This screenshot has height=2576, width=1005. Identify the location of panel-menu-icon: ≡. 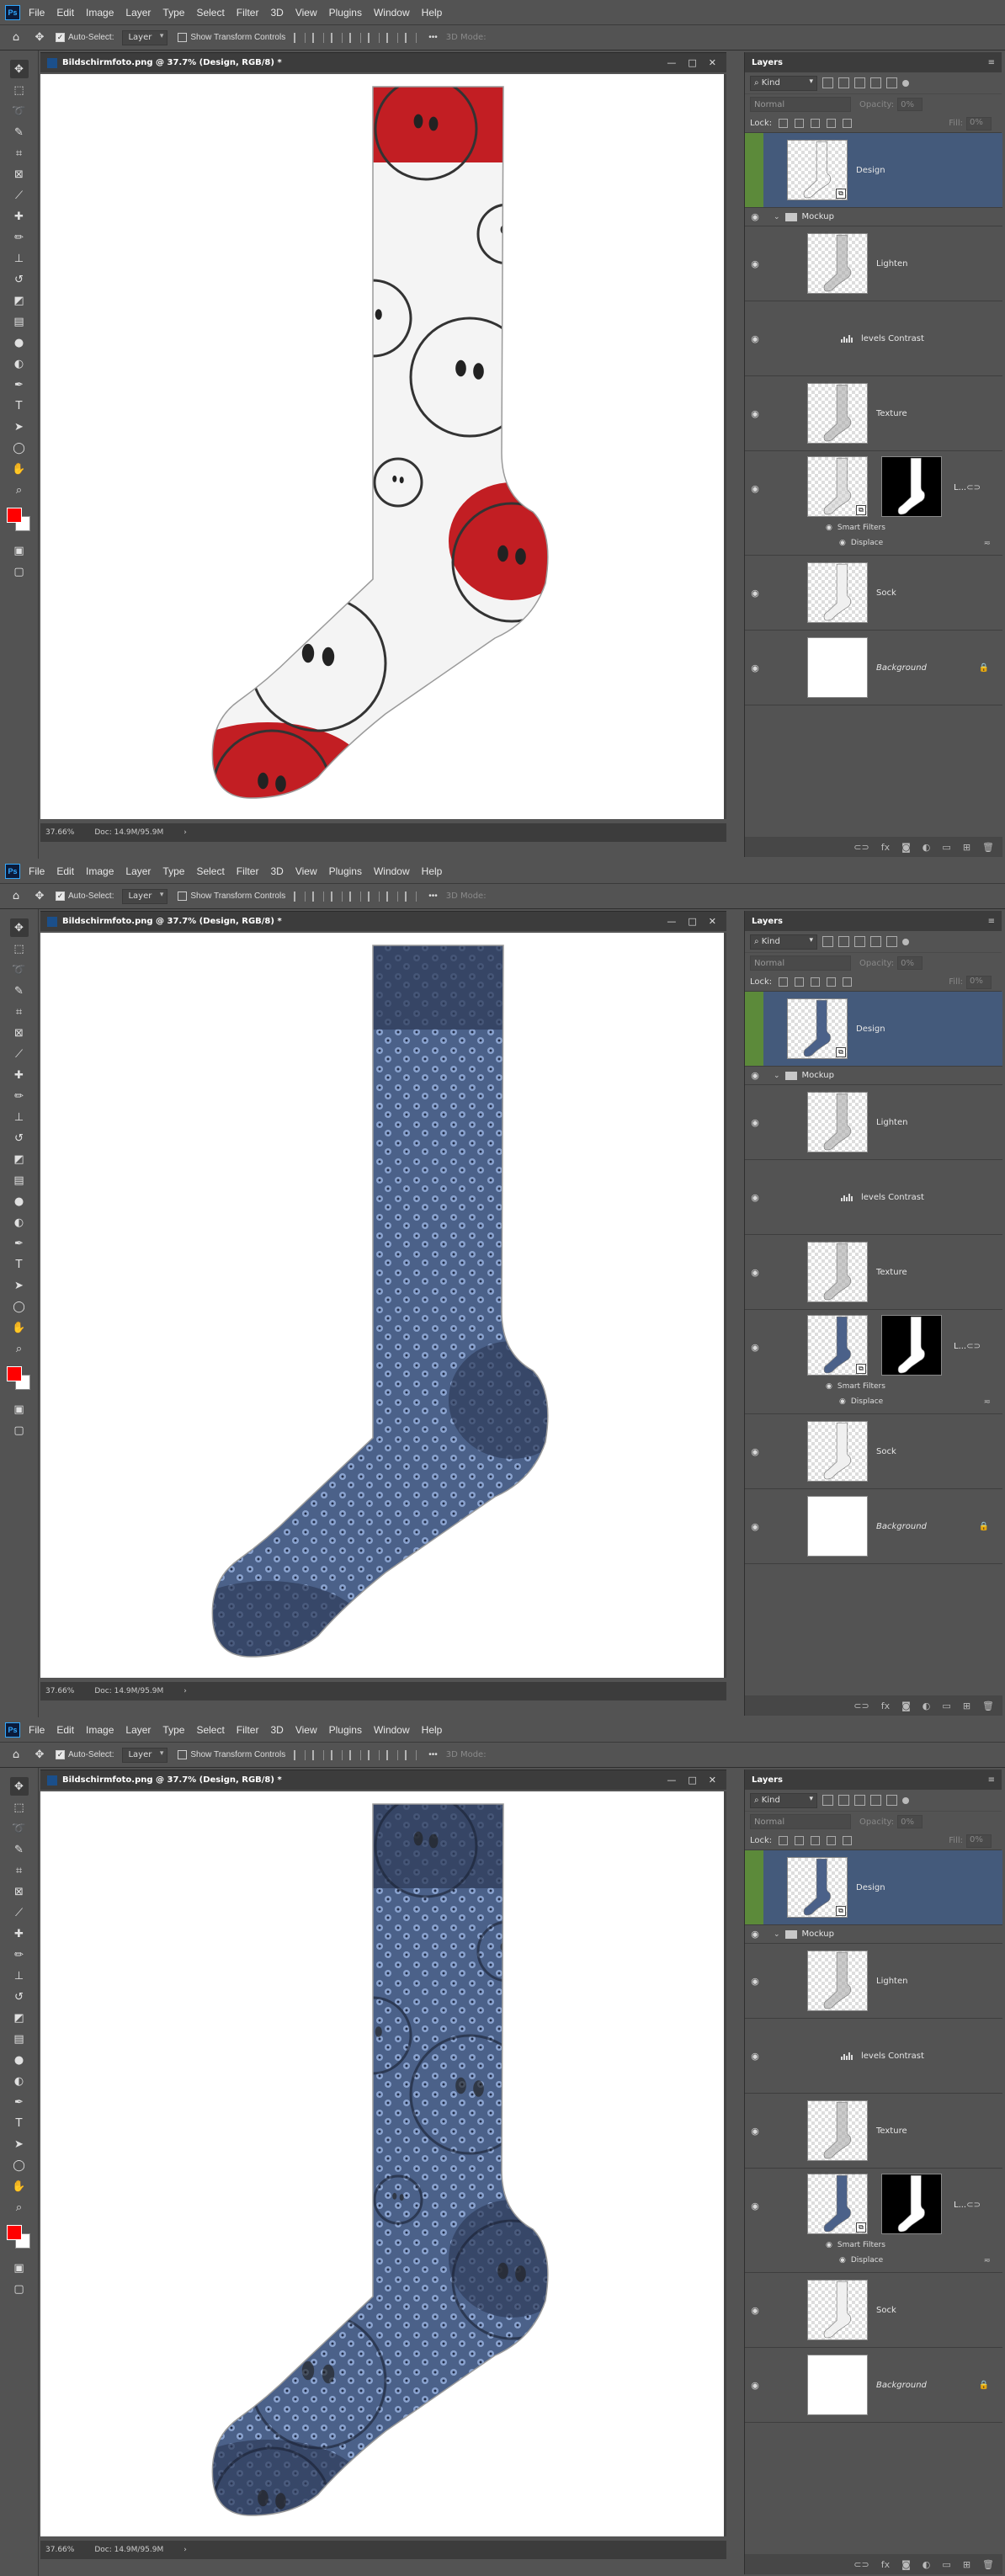
(991, 62).